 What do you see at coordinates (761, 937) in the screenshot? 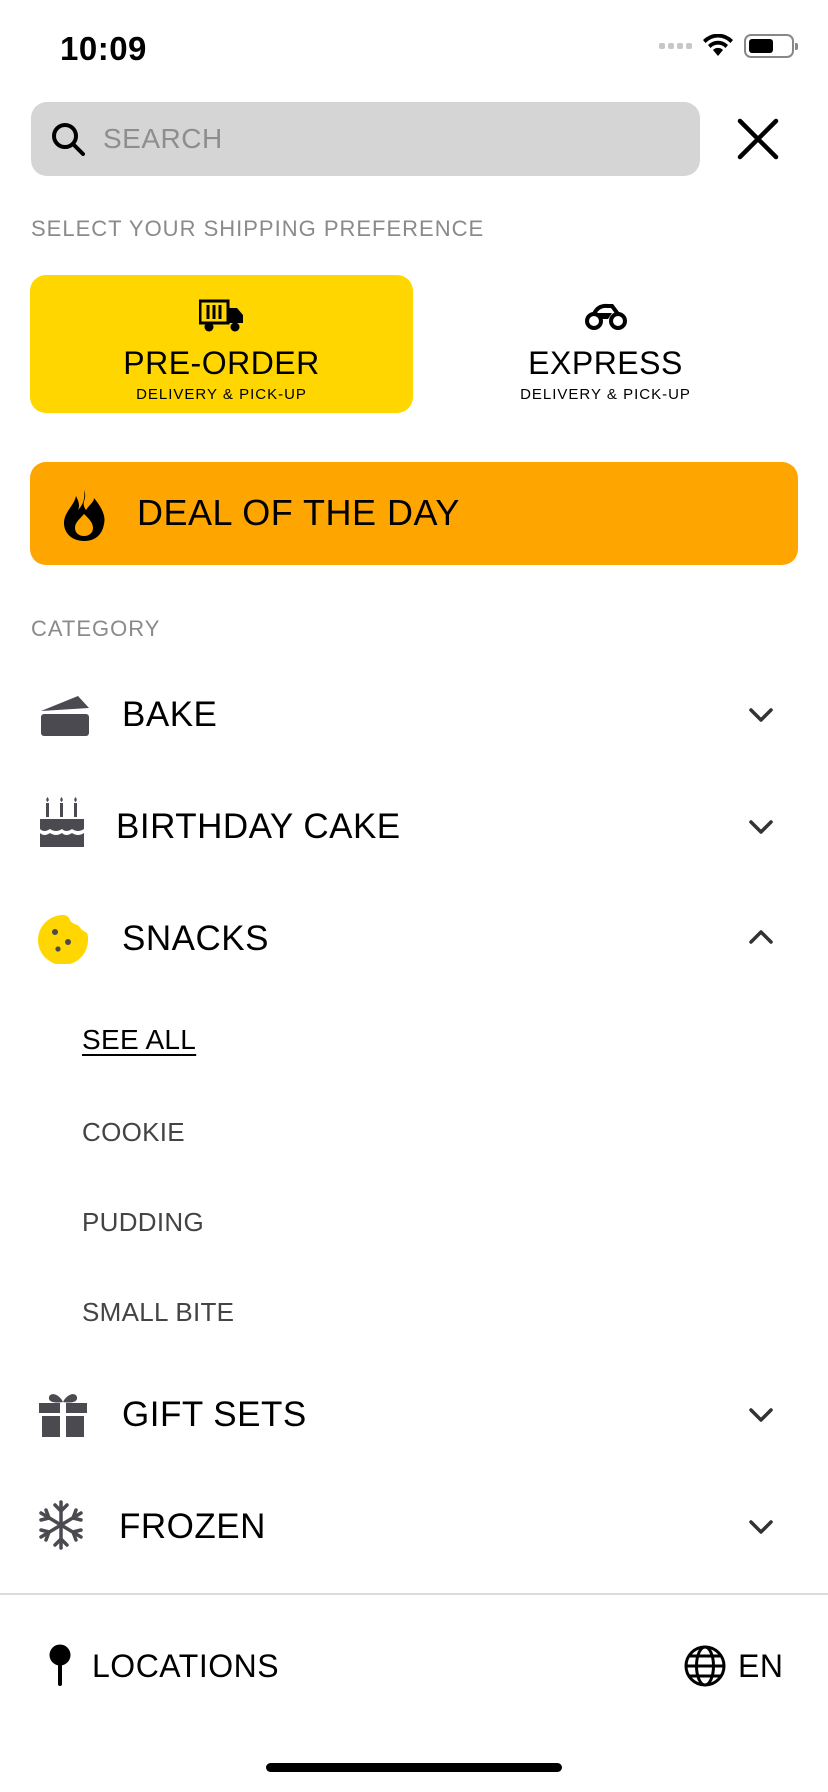
I see `chevron-up-icon` at bounding box center [761, 937].